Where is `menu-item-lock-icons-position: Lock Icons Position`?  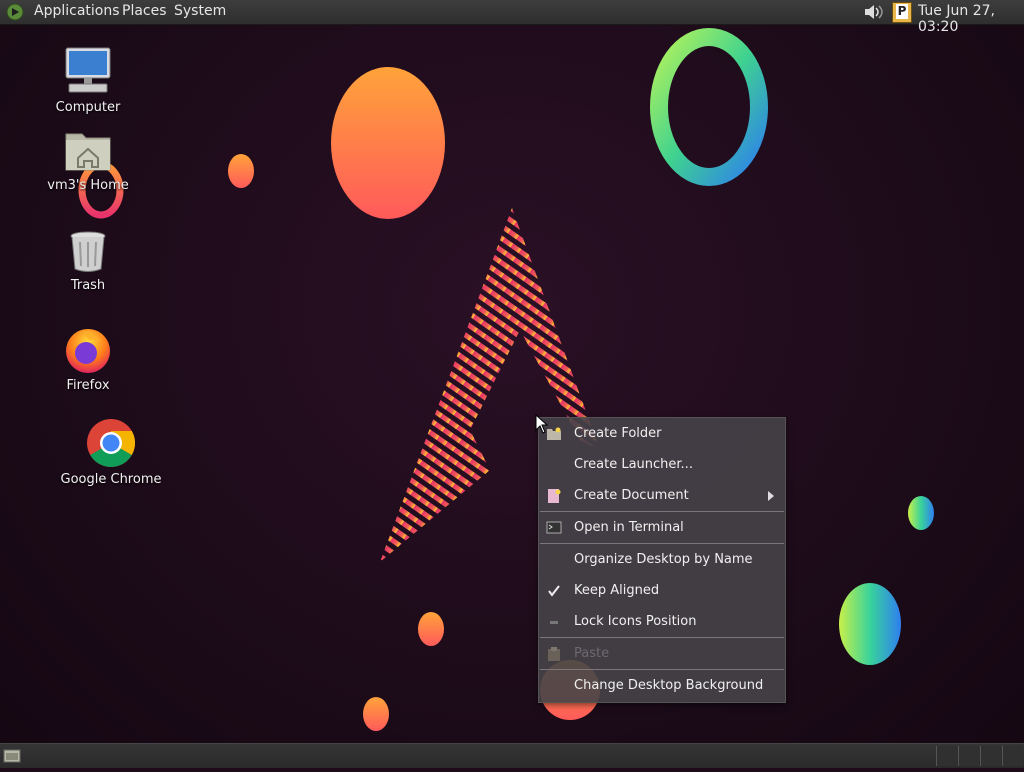 menu-item-lock-icons-position: Lock Icons Position is located at coordinates (662, 622).